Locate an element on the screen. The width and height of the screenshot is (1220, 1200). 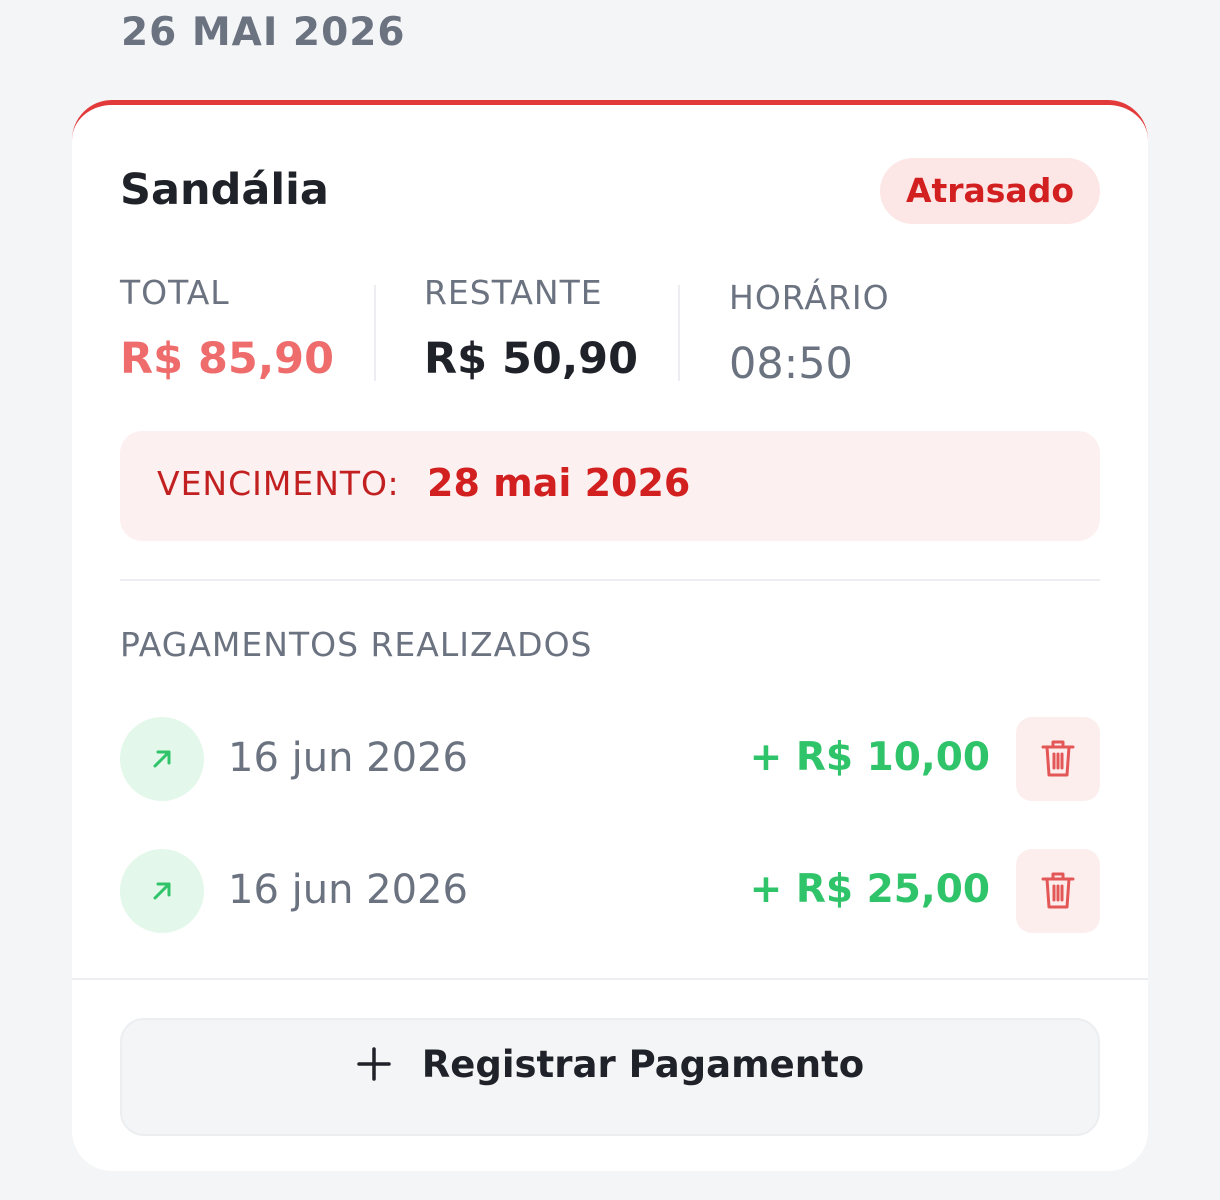
total-label: TOTAL is located at coordinates (175, 292).